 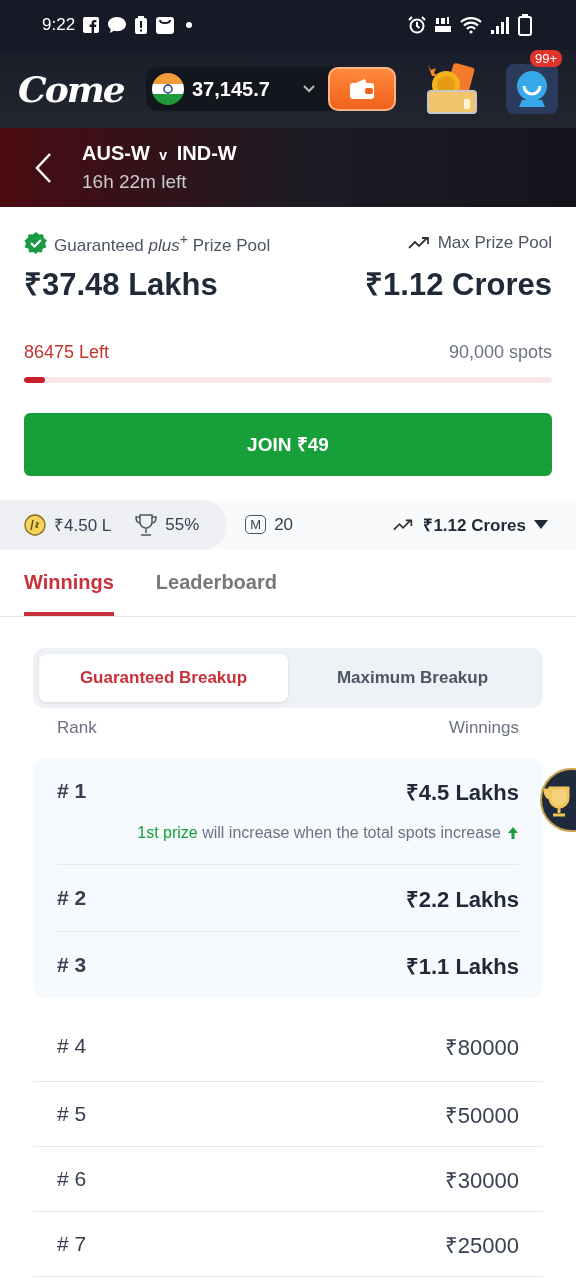 What do you see at coordinates (216, 582) in the screenshot?
I see `tab: Leaderboard` at bounding box center [216, 582].